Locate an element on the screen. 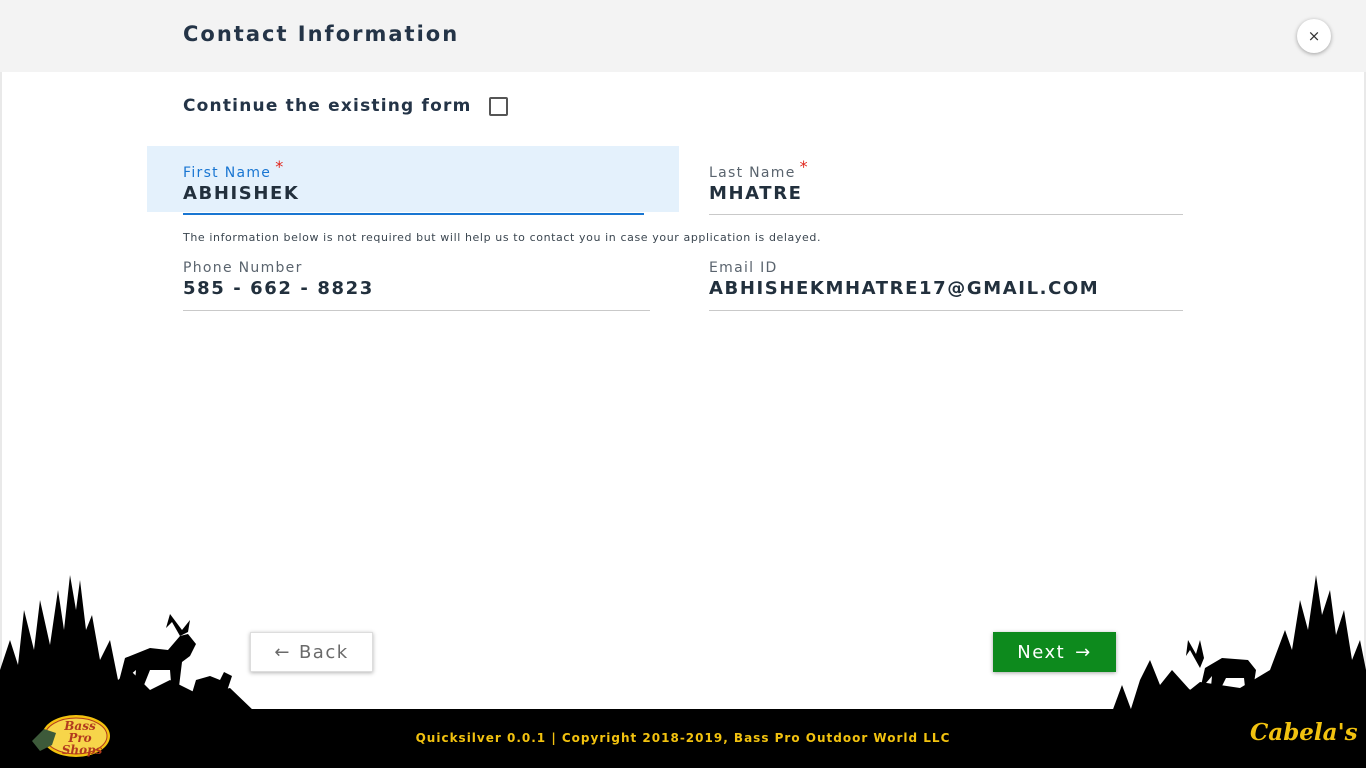 This screenshot has width=1366, height=768. email-field: Email ID ABHISHEKMHATRE17@GMAIL.COM is located at coordinates (946, 285).